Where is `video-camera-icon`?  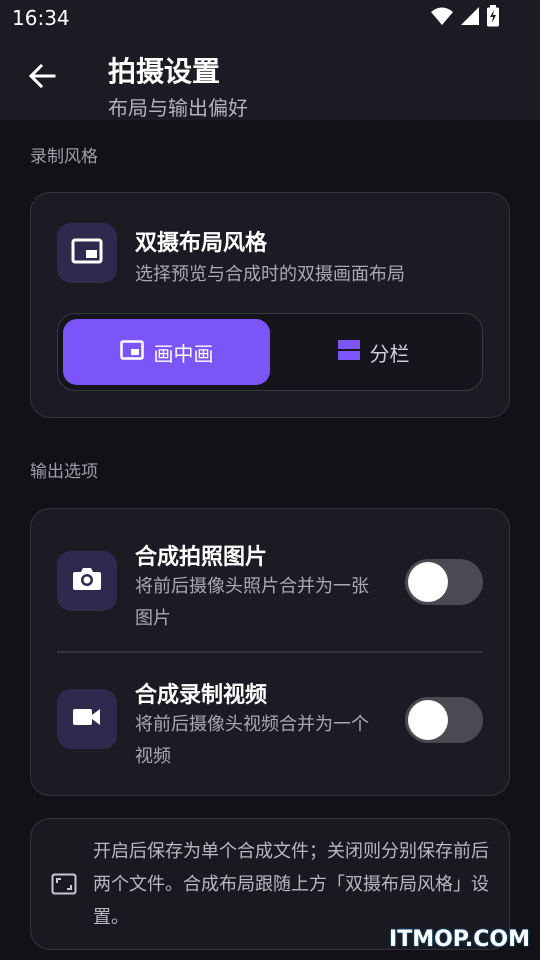 video-camera-icon is located at coordinates (87, 719).